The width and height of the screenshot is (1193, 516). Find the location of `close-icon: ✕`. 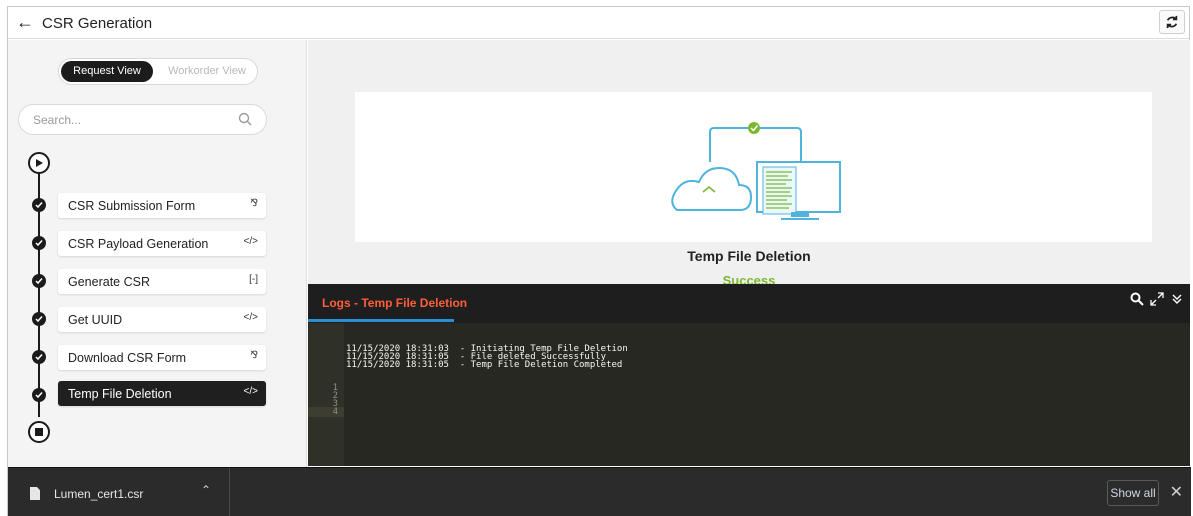

close-icon: ✕ is located at coordinates (1176, 492).